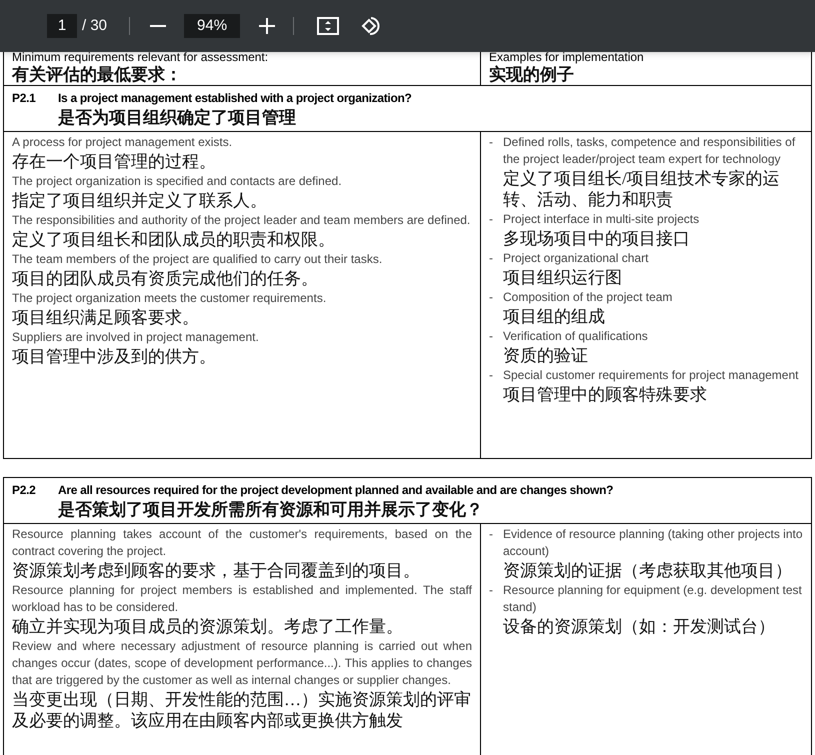 This screenshot has height=755, width=815. Describe the element at coordinates (216, 570) in the screenshot. I see `requirement-translation: 资源策划考虑到顾客的要求，基于合同覆盖到的项目。` at that location.